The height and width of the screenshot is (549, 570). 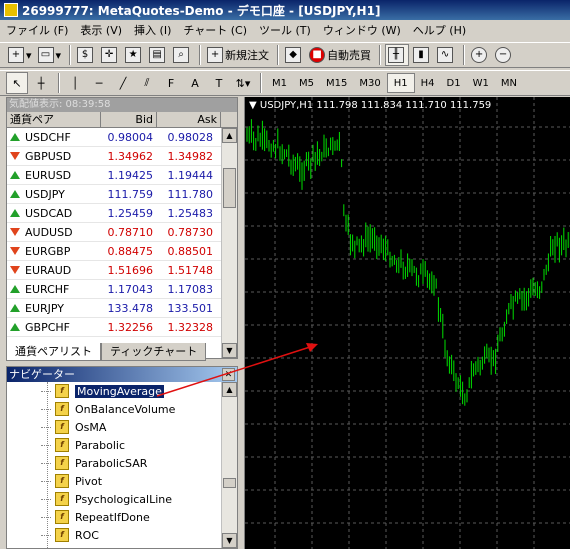 I want to click on table-row: EURJPY 133.478 133.501, so click(x=122, y=308).